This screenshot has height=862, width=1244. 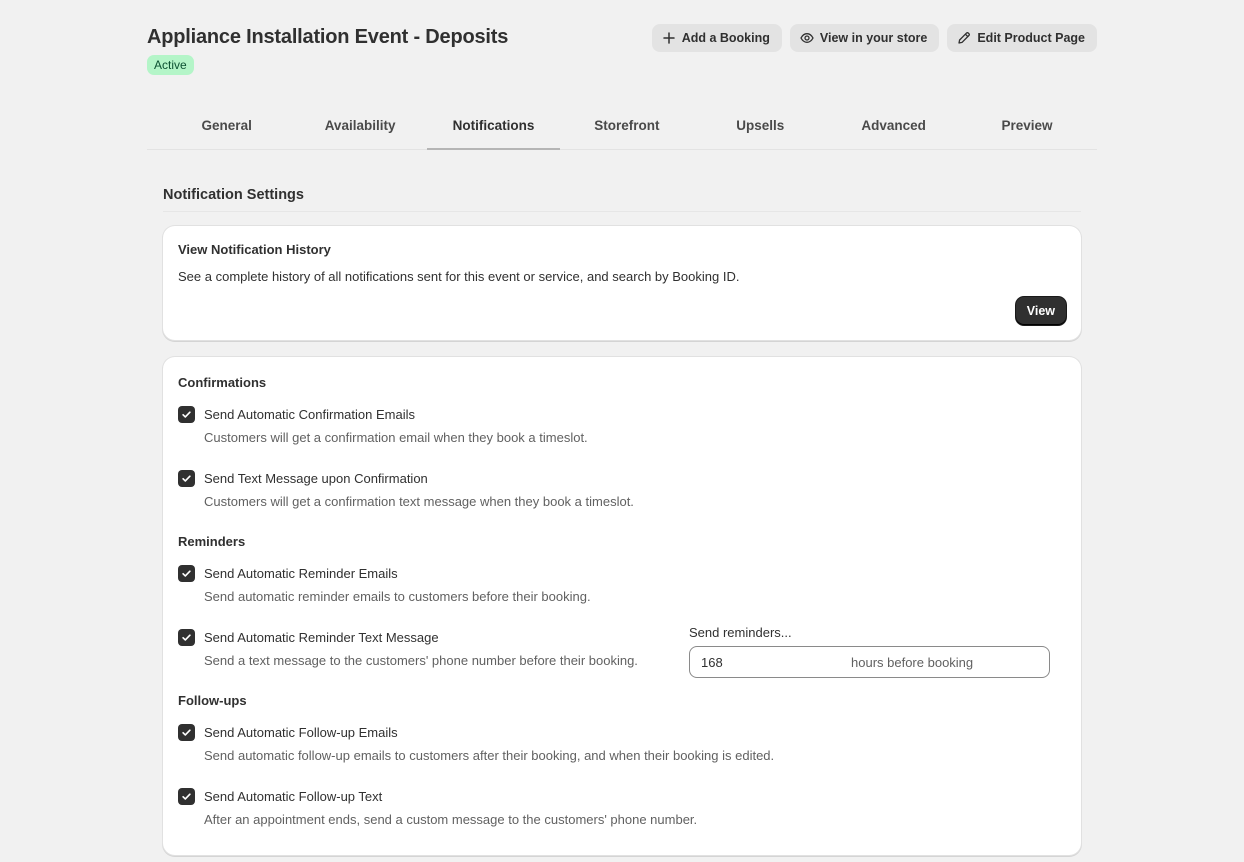 I want to click on followups-heading: Follow-ups, so click(x=212, y=700).